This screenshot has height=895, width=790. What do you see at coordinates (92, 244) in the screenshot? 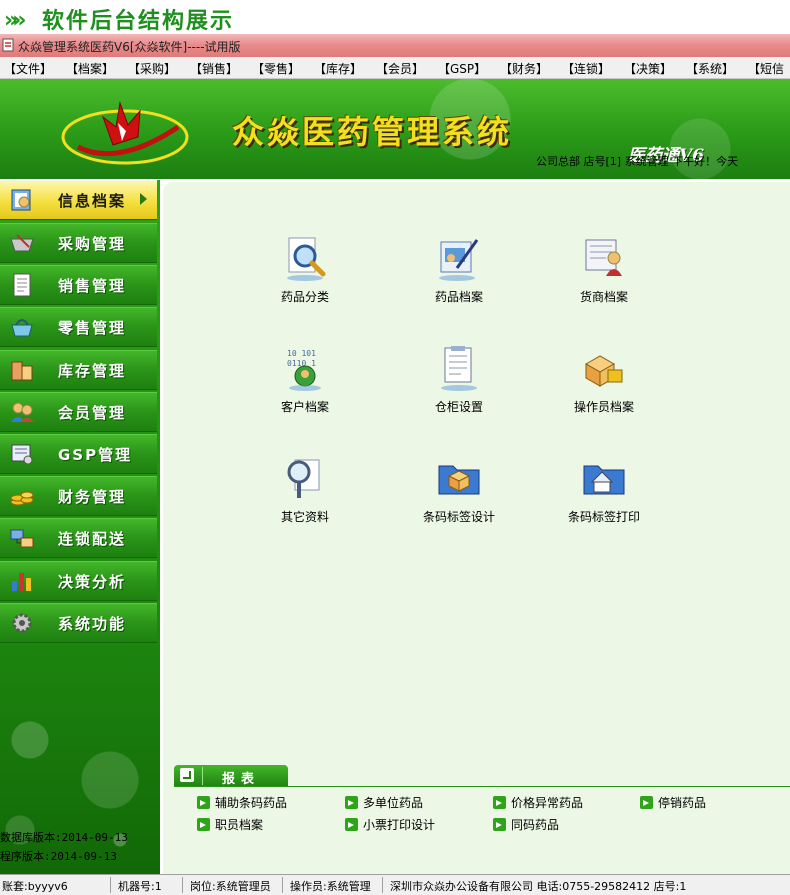
I see `sidebar-label-purchase: 采购管理` at bounding box center [92, 244].